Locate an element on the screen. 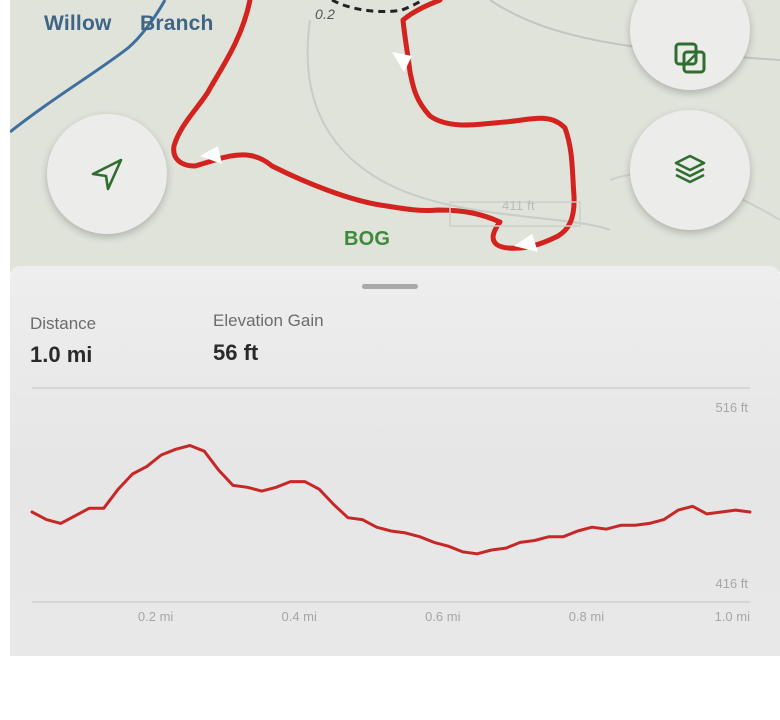 This screenshot has height=720, width=780. distance-label: Distance is located at coordinates (63, 323).